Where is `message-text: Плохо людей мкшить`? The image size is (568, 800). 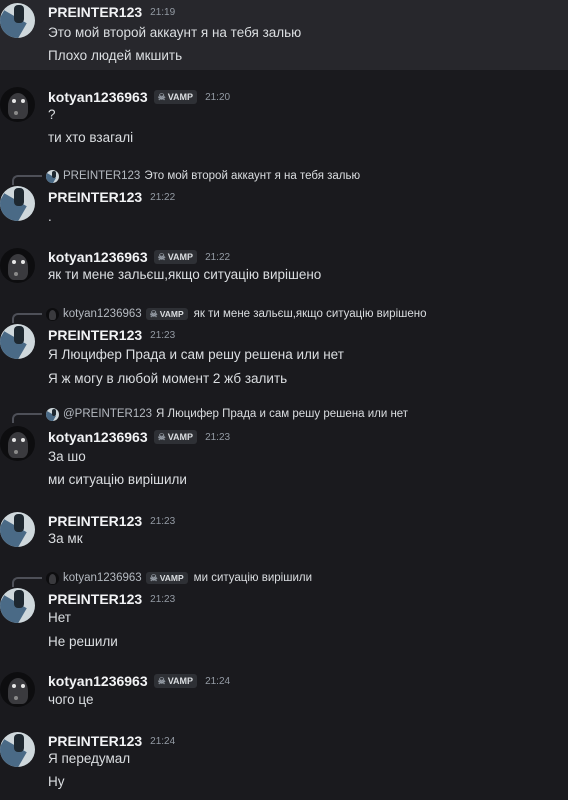 message-text: Плохо людей мкшить is located at coordinates (115, 55).